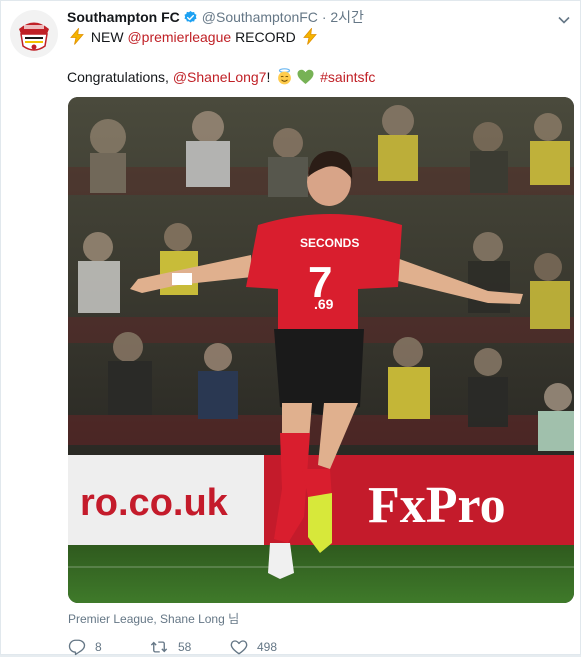 This screenshot has height=657, width=581. Describe the element at coordinates (253, 647) in the screenshot. I see `like-button: 498` at that location.